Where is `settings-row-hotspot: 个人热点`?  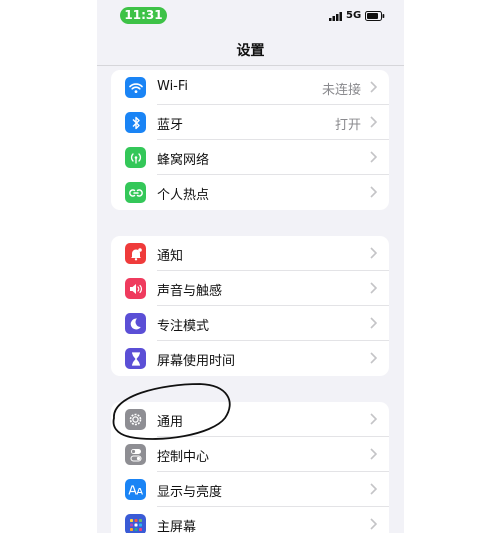 settings-row-hotspot: 个人热点 is located at coordinates (250, 192).